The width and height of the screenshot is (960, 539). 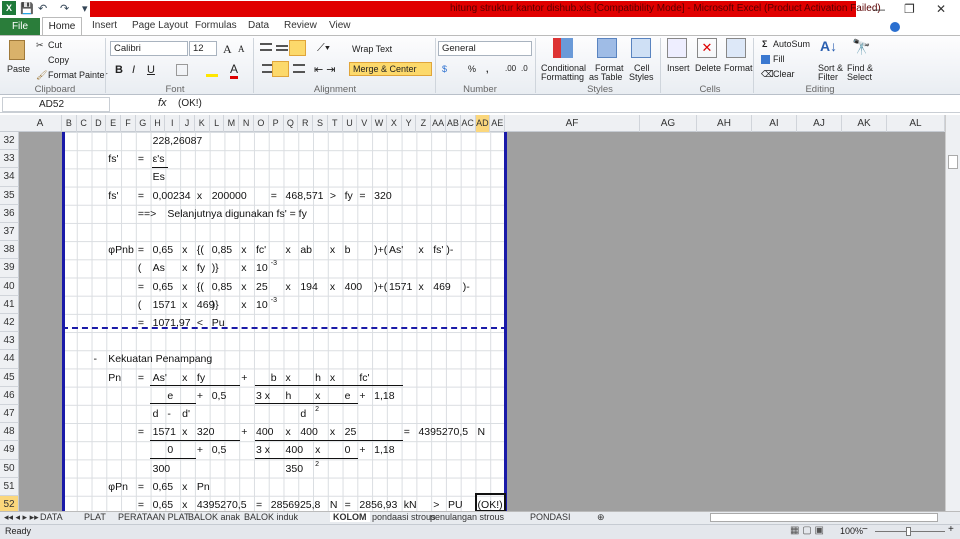 I want to click on cell-Y48: =, so click(x=407, y=432).